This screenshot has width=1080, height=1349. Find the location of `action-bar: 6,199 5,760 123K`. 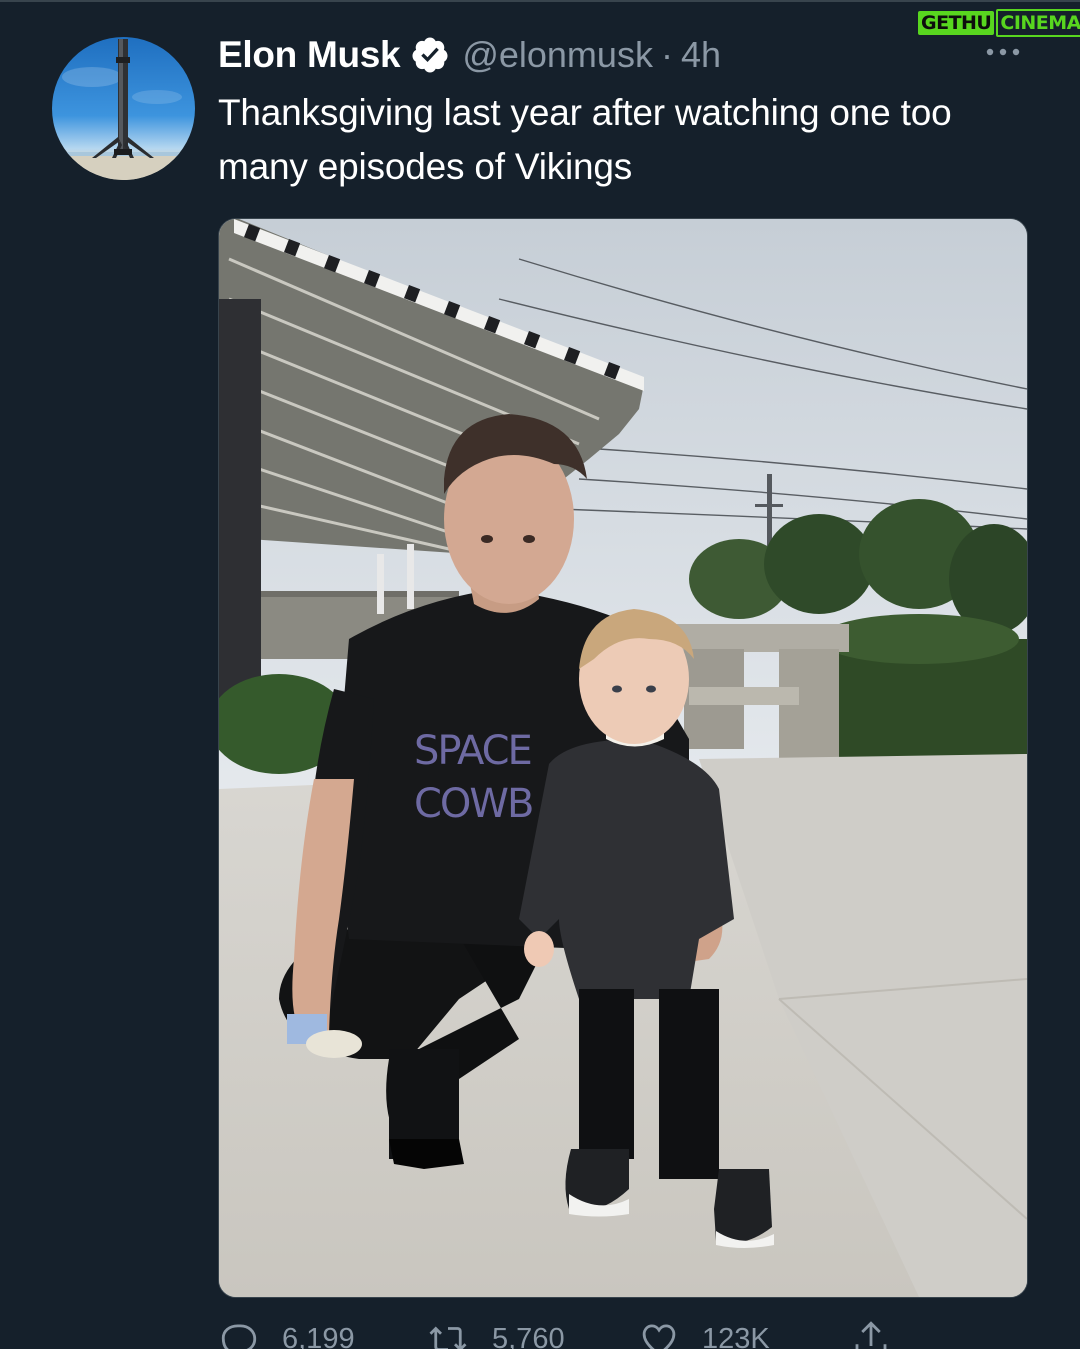

action-bar: 6,199 5,760 123K is located at coordinates (568, 1333).